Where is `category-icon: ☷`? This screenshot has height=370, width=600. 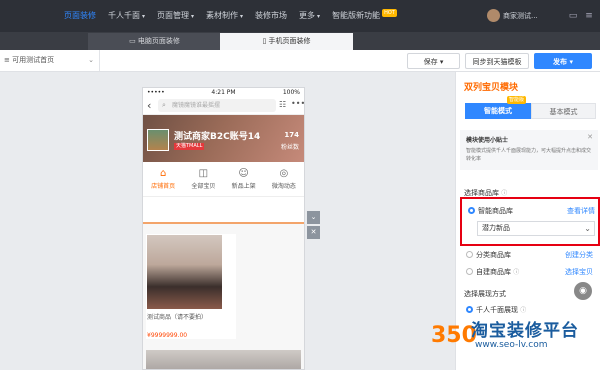
category-icon: ☷ is located at coordinates (282, 104).